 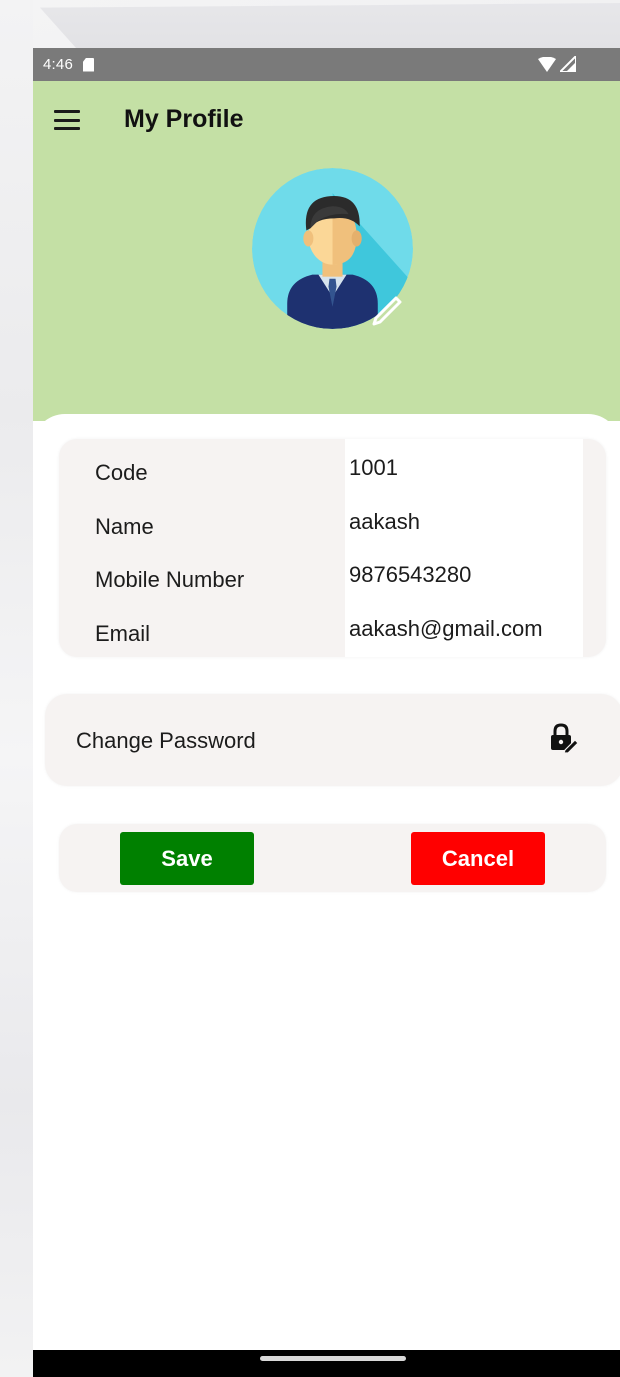 I want to click on sd-card-icon, so click(x=88, y=64).